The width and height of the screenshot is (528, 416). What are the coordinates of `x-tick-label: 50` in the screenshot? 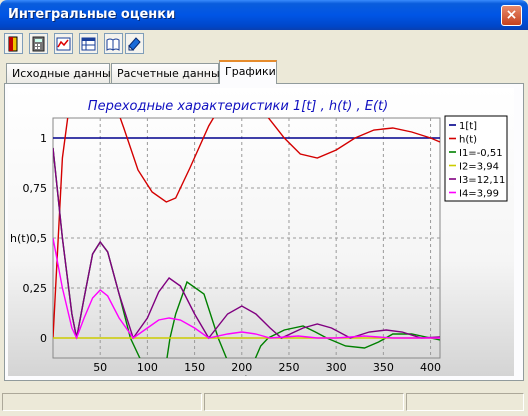 It's located at (100, 367).